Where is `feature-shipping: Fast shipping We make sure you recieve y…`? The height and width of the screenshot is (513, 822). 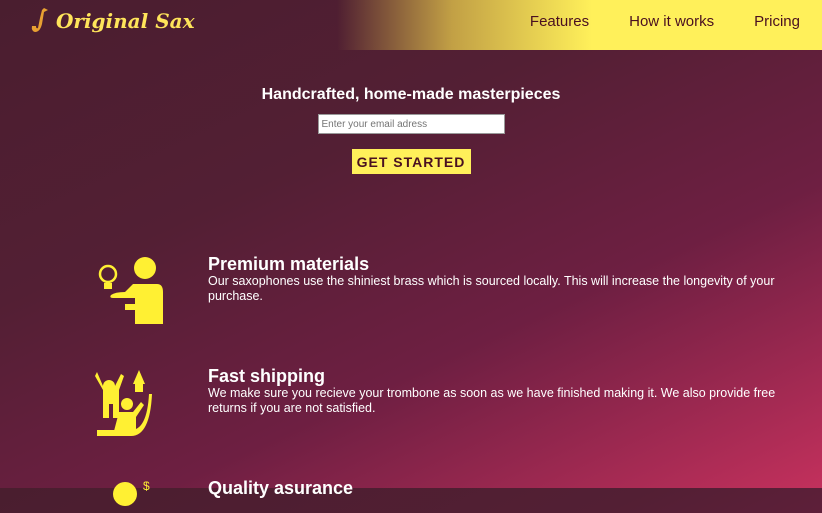
feature-shipping: Fast shipping We make sure you recieve y… is located at coordinates (451, 404).